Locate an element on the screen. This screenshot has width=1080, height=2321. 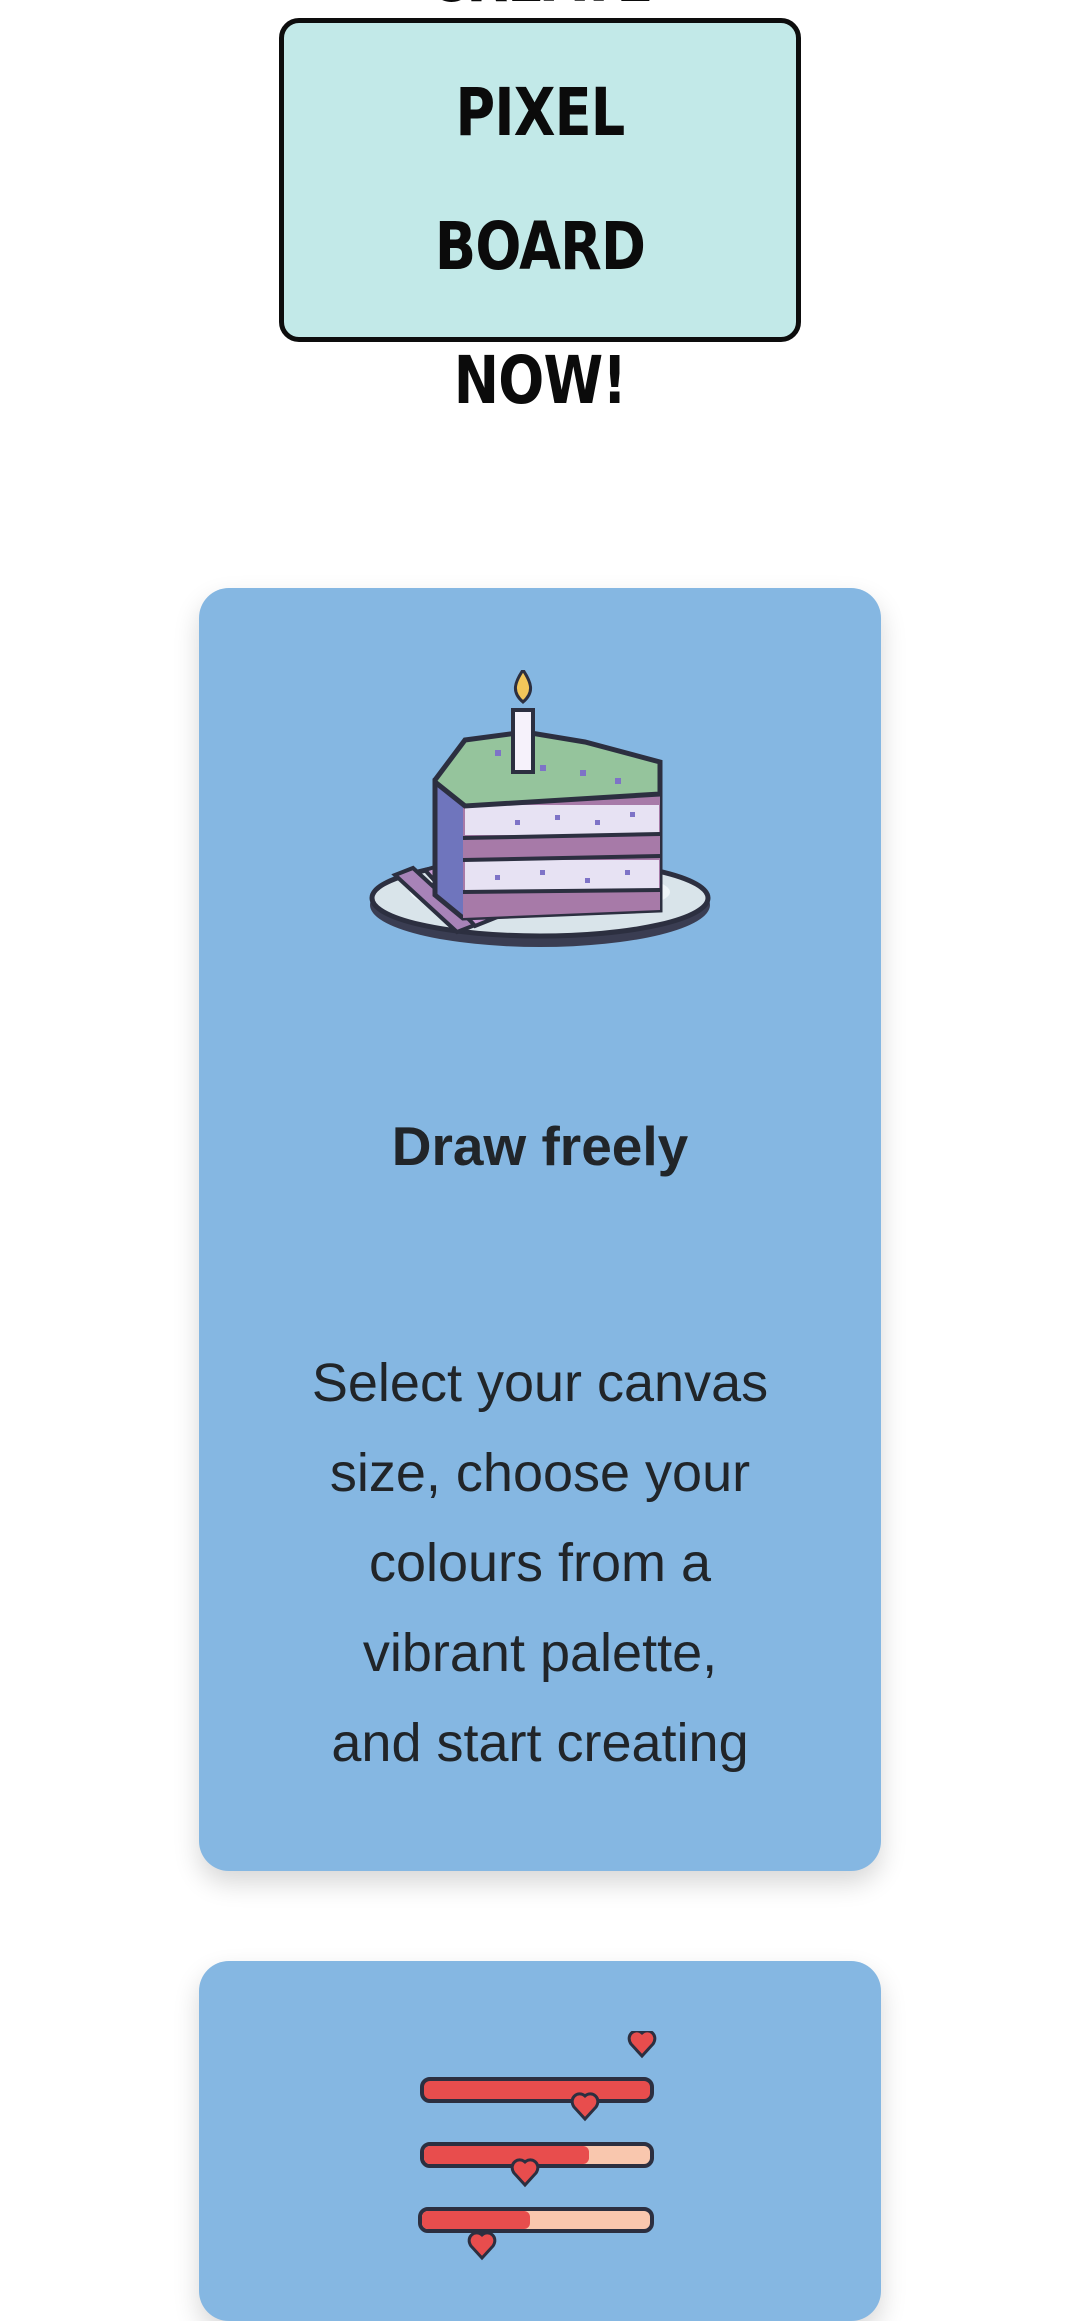
feature-title: Draw freely is located at coordinates (540, 1145).